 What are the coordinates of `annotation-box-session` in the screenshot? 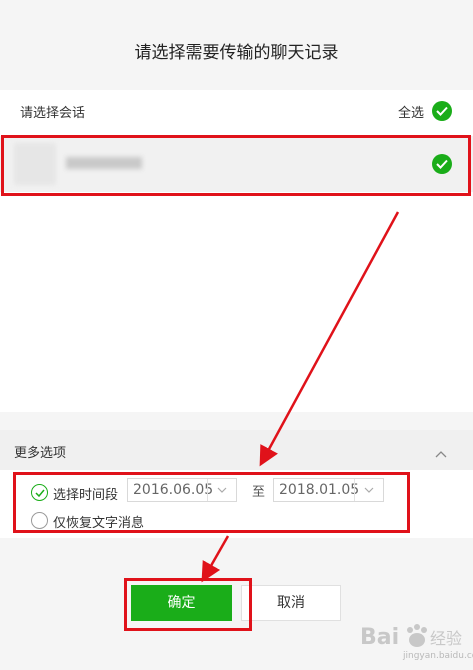 It's located at (236, 165).